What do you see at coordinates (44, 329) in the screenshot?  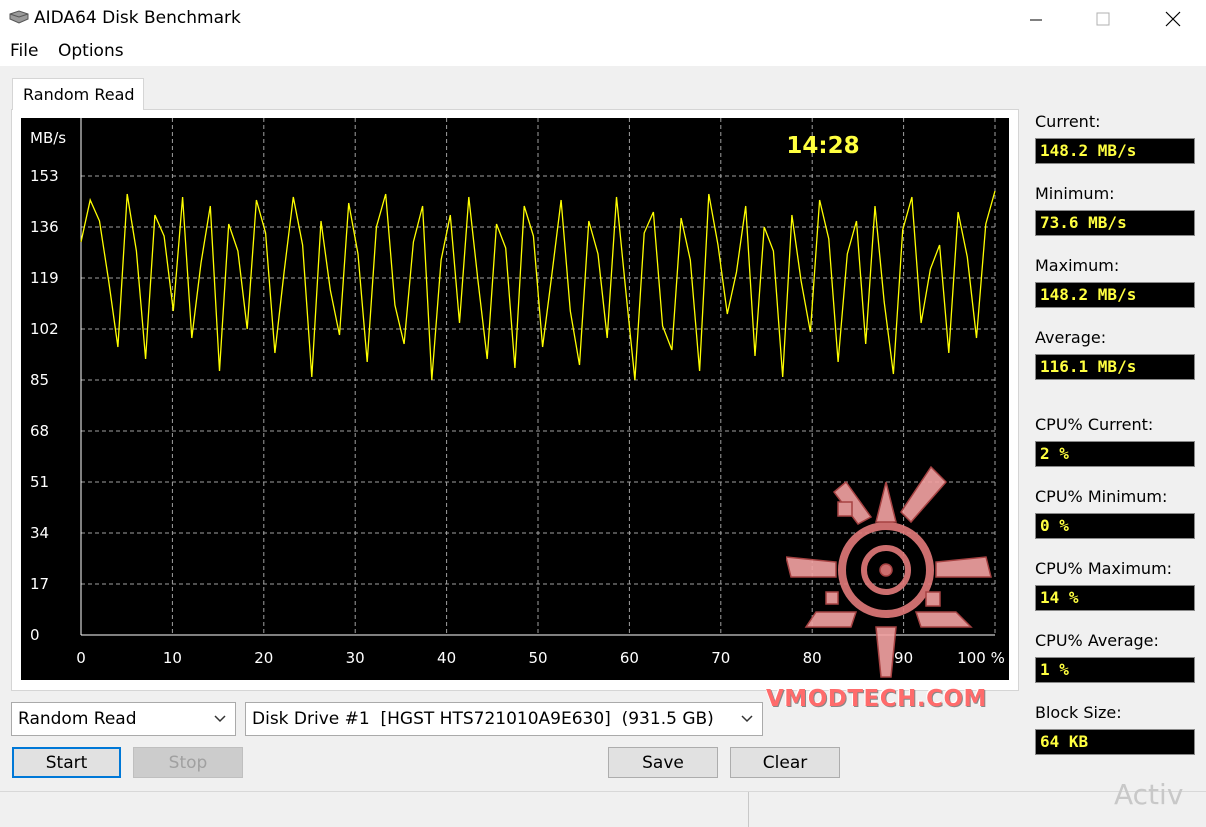 I see `y-tick-label: 102` at bounding box center [44, 329].